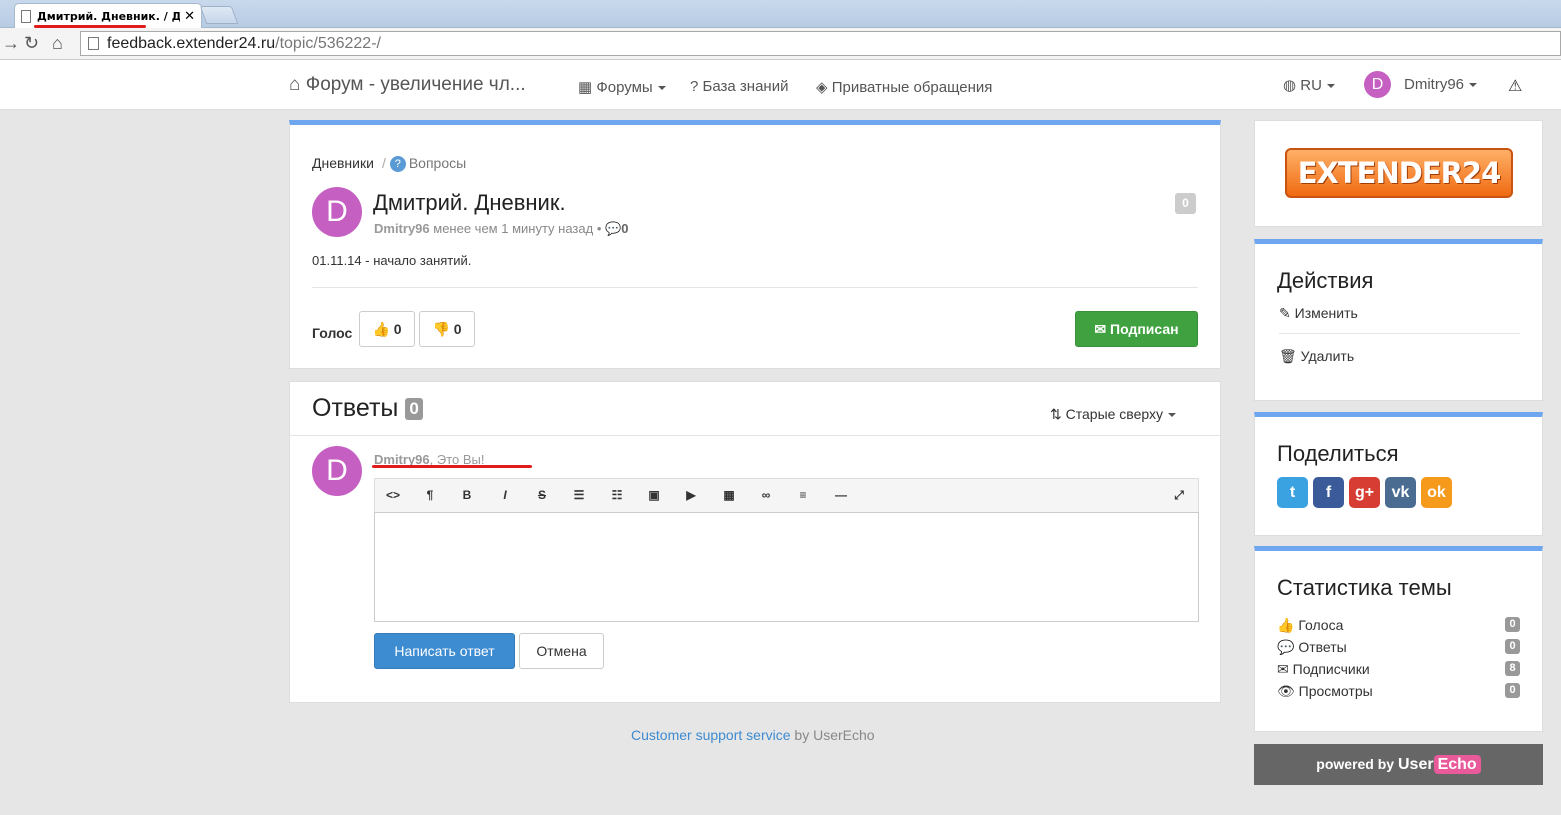  Describe the element at coordinates (1285, 313) in the screenshot. I see `edit-icon: ✎` at that location.